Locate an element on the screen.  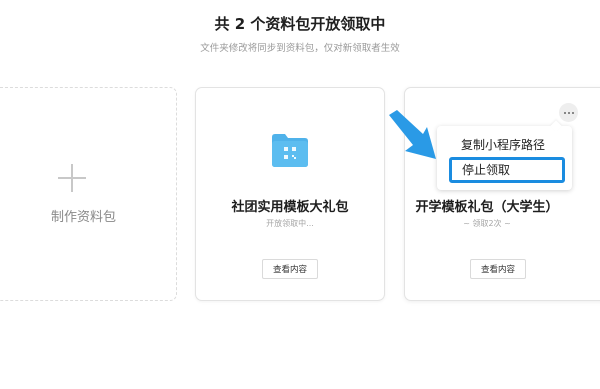
more-options-icon is located at coordinates (568, 112).